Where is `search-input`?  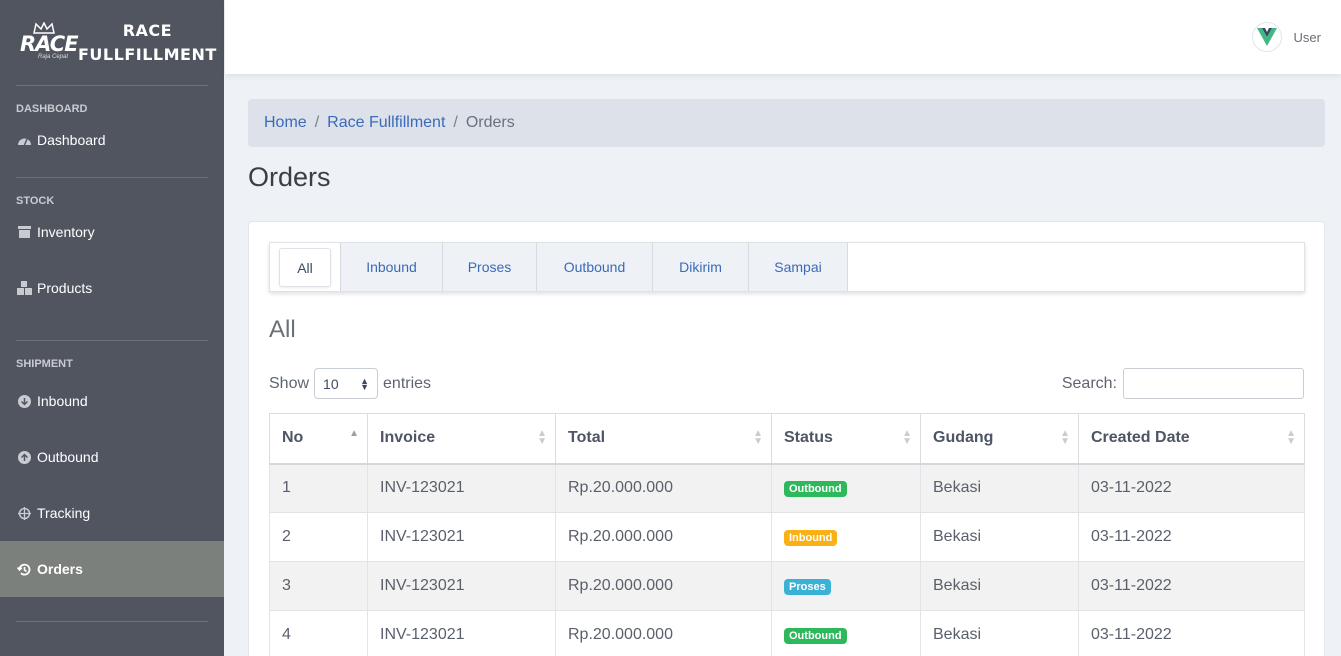
search-input is located at coordinates (1213, 383).